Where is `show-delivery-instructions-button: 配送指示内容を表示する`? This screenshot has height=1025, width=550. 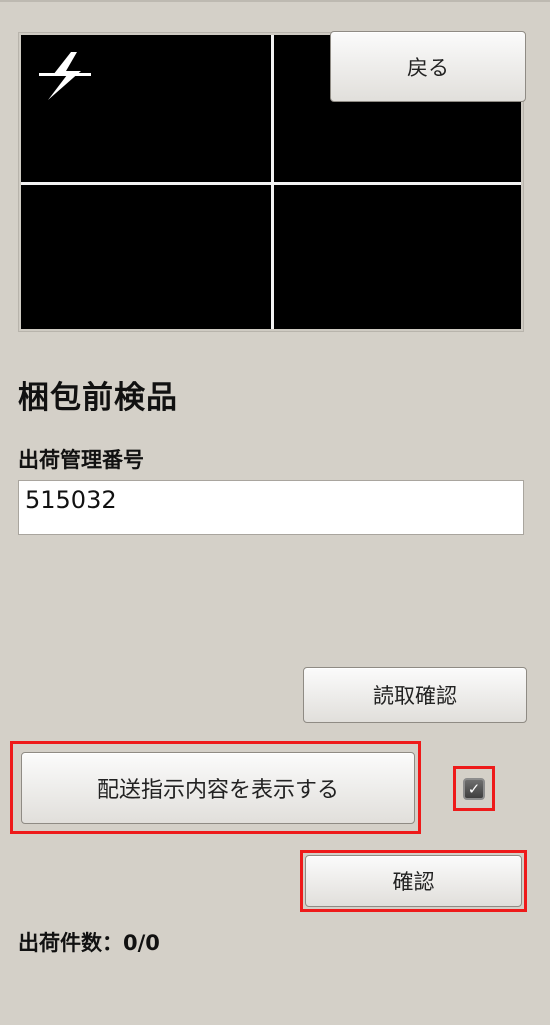
show-delivery-instructions-button: 配送指示内容を表示する is located at coordinates (218, 788).